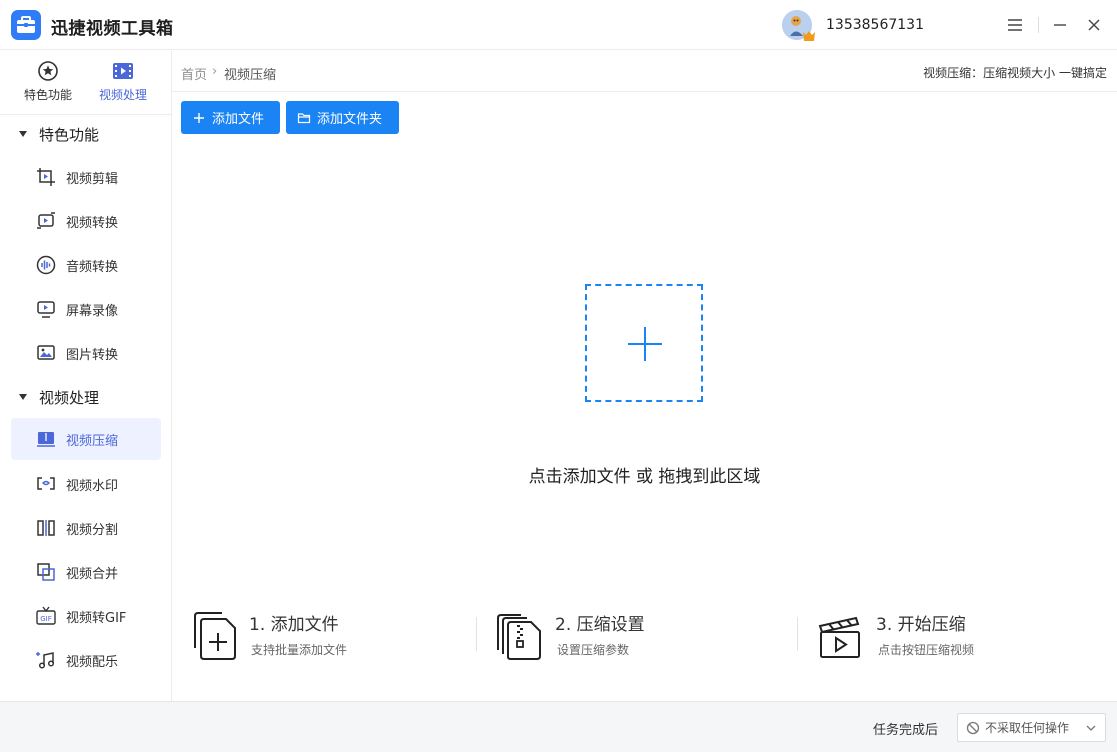 Image resolution: width=1117 pixels, height=752 pixels. I want to click on sidebar-item-audio-convert: 音频转换, so click(86, 265).